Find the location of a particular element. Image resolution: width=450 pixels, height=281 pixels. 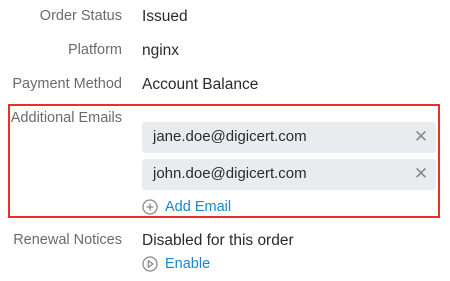

payment-method-label: Payment Method is located at coordinates (67, 84).